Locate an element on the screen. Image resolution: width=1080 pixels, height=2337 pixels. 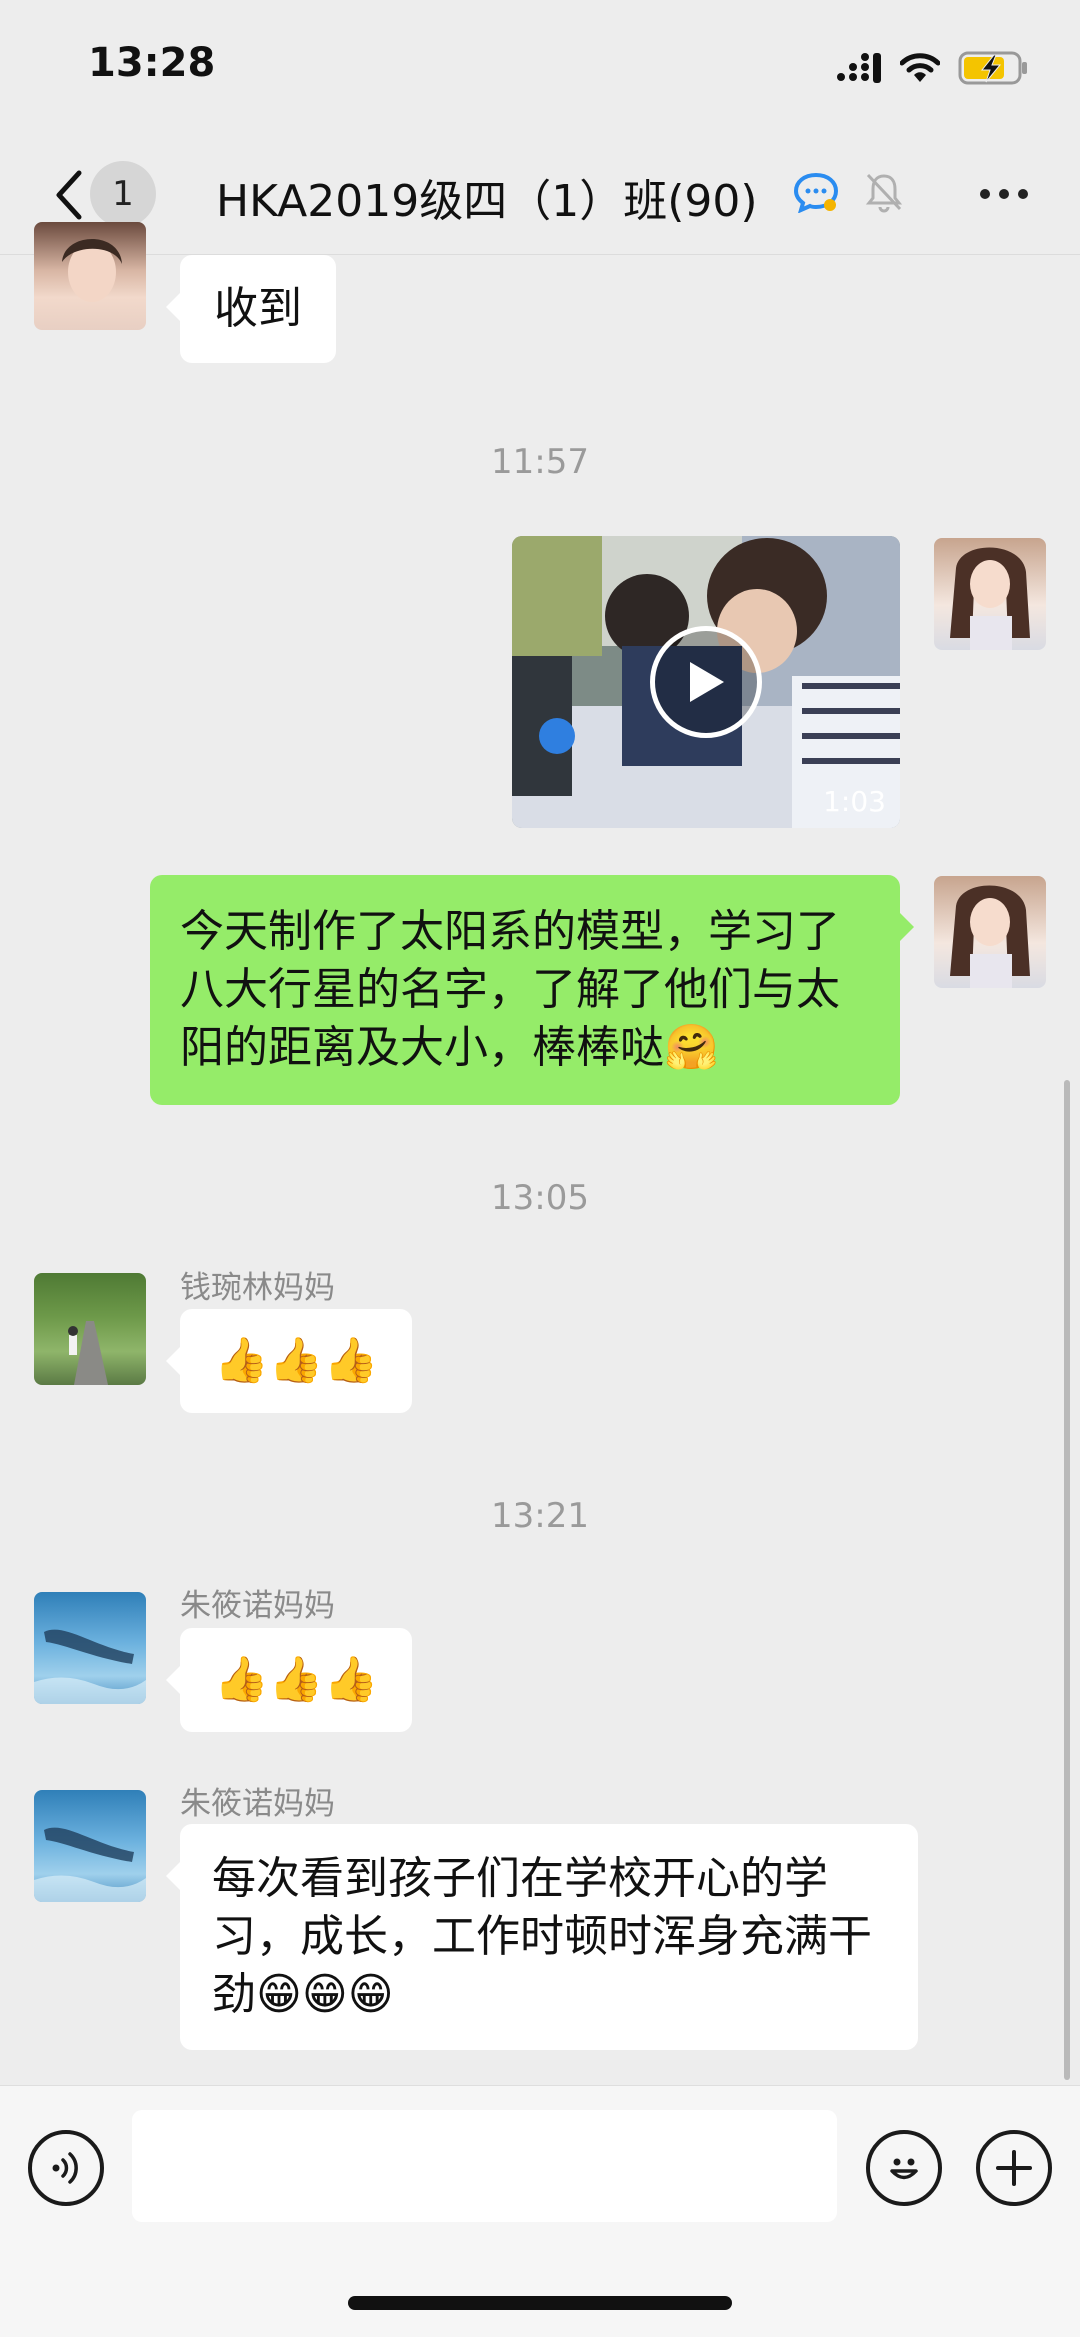
video-duration: 1:03 is located at coordinates (854, 801).